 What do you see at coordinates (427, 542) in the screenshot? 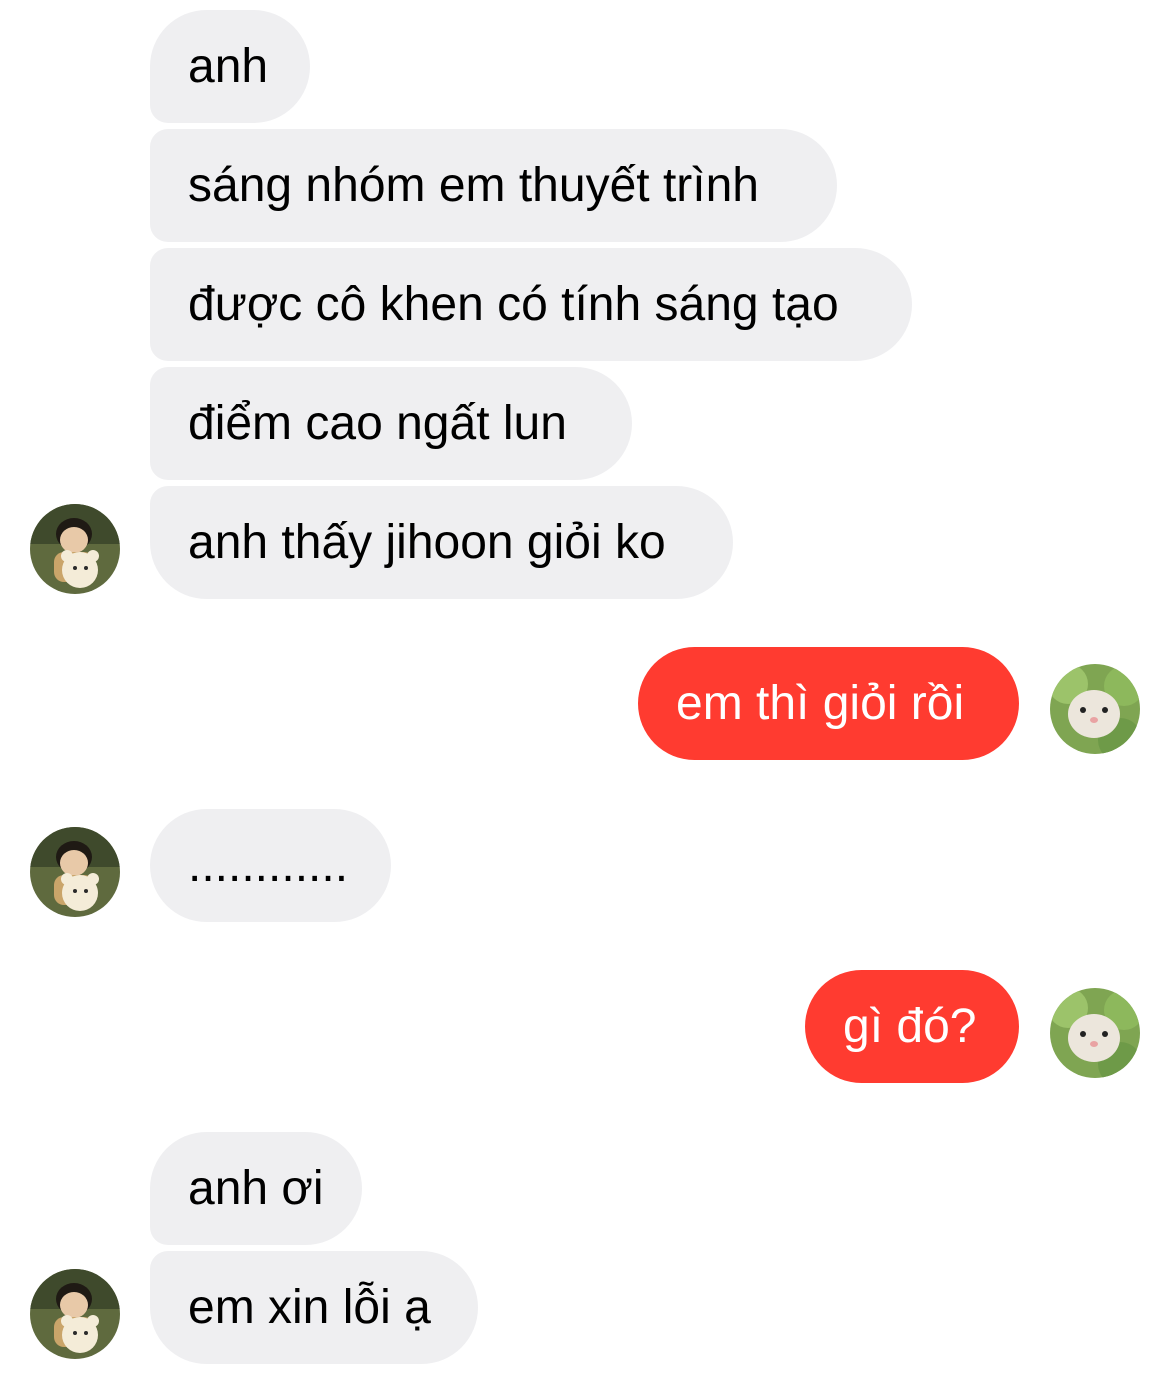
I see `message-text: anh thấy jihoon giỏi ko` at bounding box center [427, 542].